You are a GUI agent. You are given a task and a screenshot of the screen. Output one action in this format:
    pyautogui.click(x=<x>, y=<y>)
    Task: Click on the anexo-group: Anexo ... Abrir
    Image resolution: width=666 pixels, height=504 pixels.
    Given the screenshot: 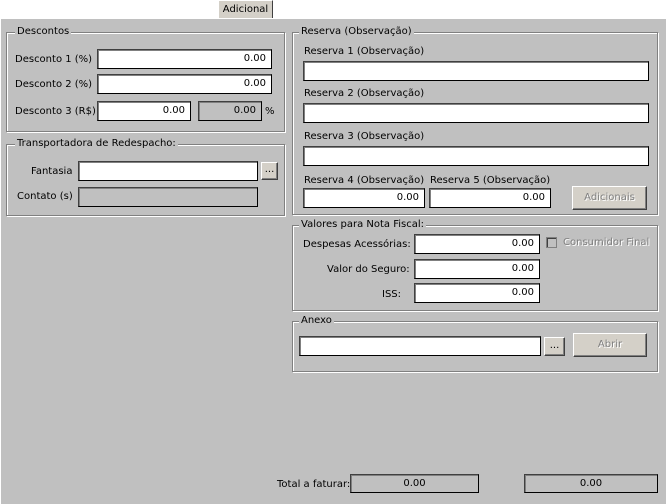 What is the action you would take?
    pyautogui.click(x=475, y=343)
    